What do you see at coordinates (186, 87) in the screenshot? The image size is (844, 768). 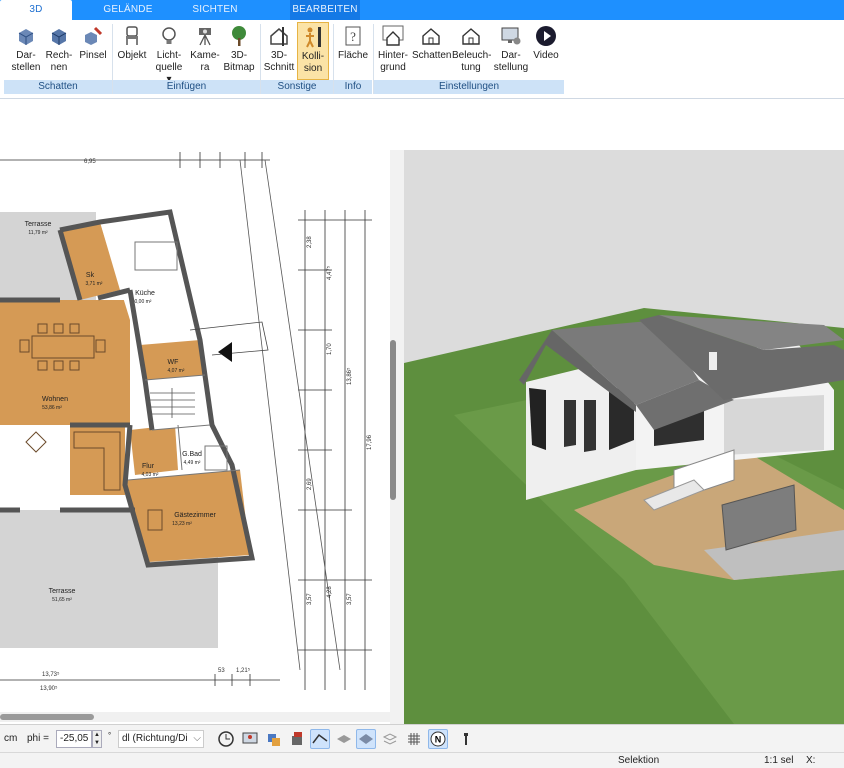 I see `group-einfuegen-label: Einfügen` at bounding box center [186, 87].